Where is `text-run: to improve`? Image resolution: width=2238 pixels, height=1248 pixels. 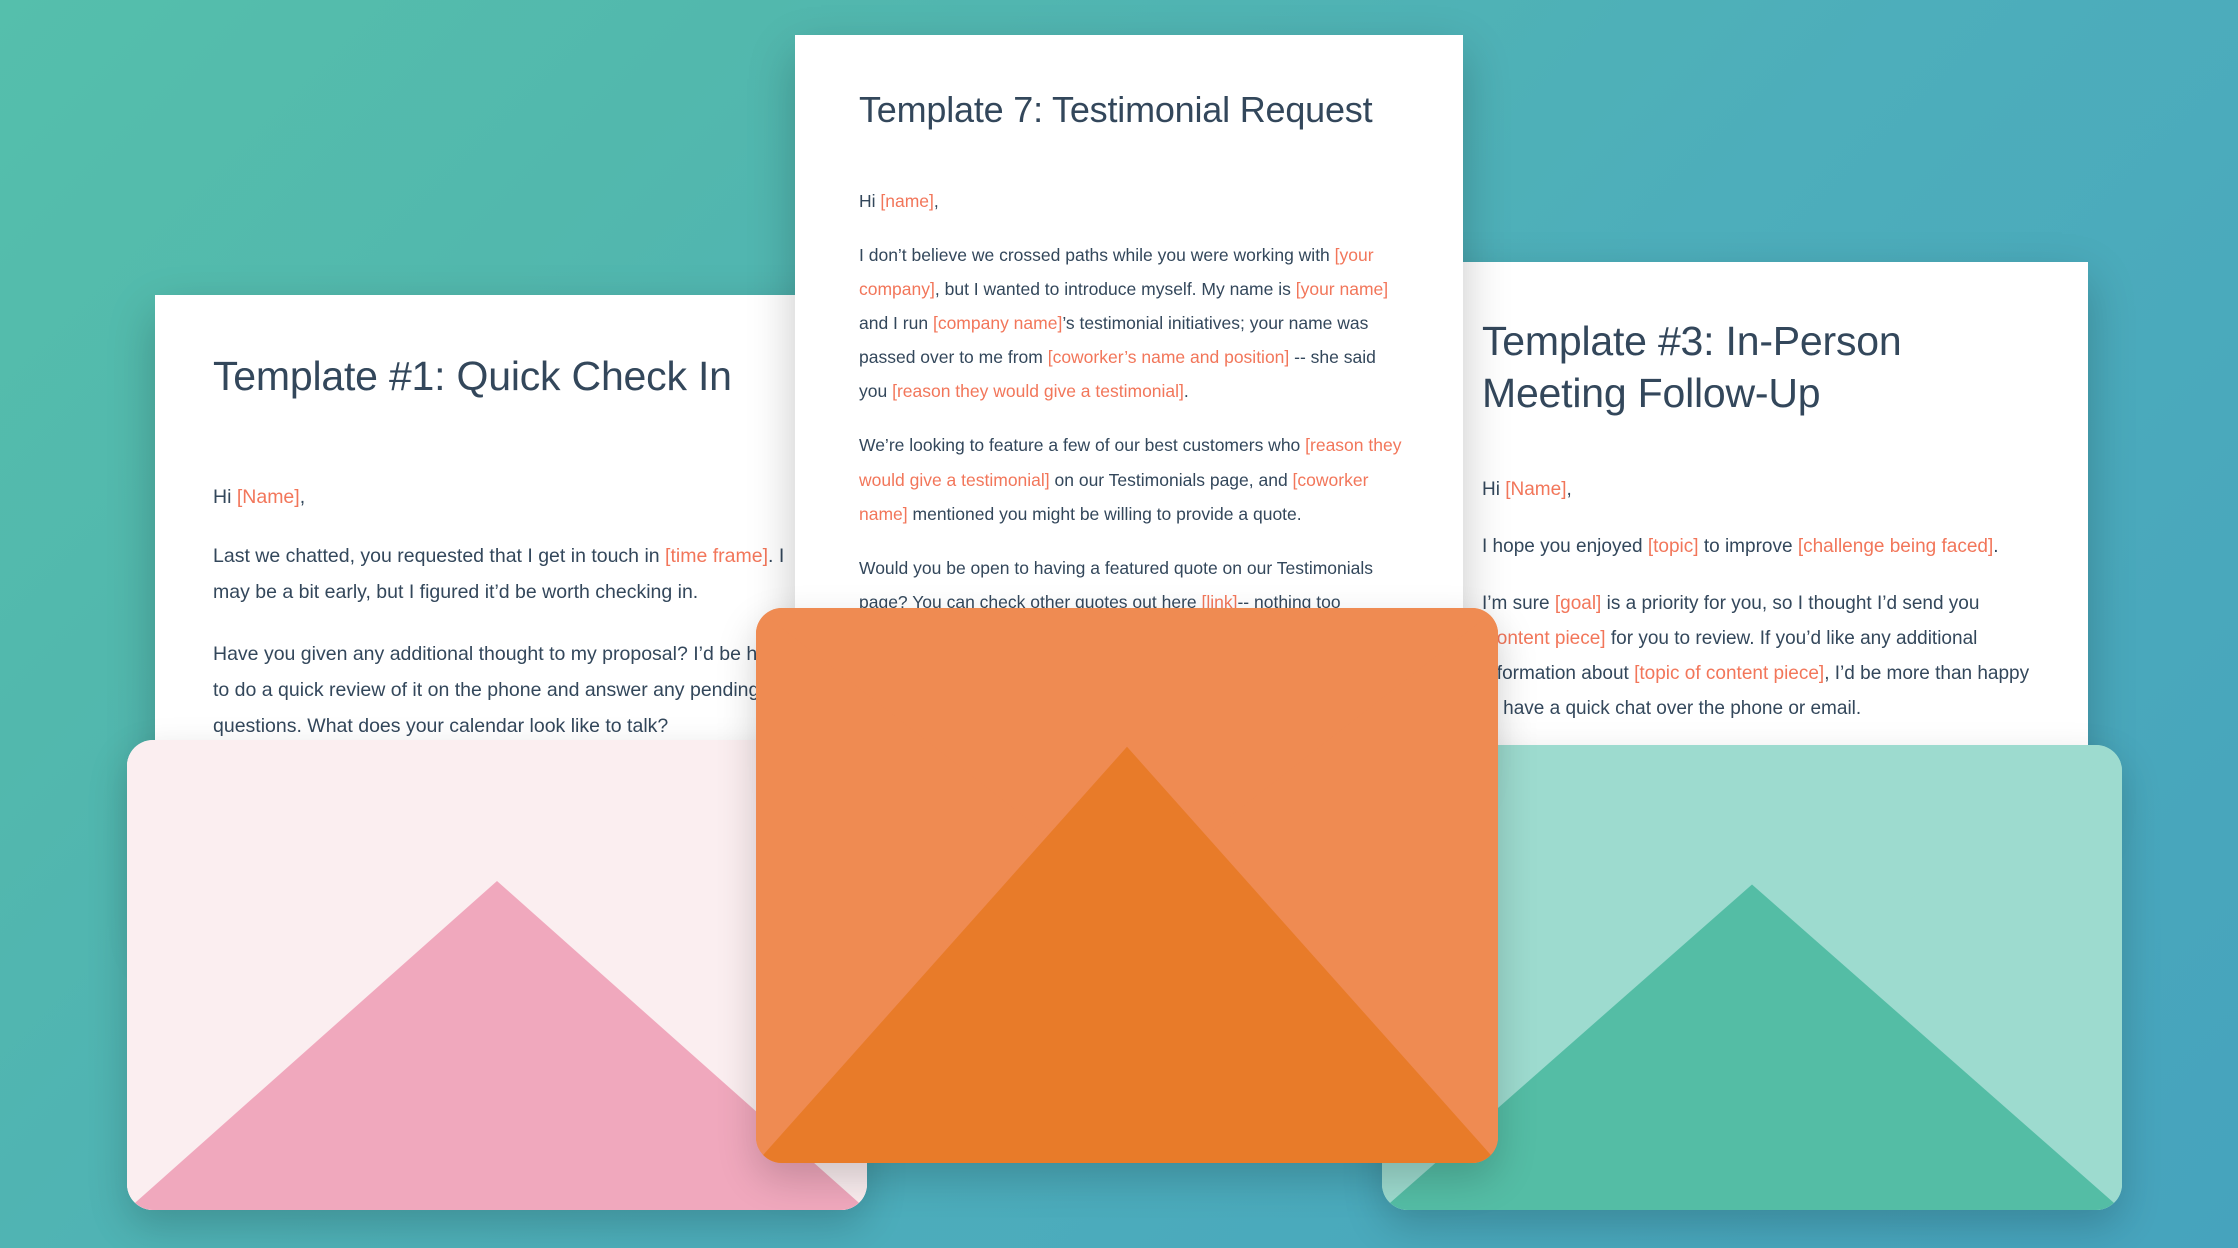
text-run: to improve is located at coordinates (1748, 546).